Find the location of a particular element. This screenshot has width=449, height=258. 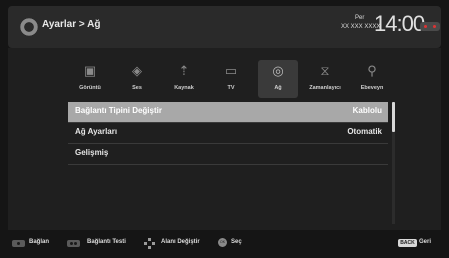

tab-tv: ▭ TV is located at coordinates (231, 79).